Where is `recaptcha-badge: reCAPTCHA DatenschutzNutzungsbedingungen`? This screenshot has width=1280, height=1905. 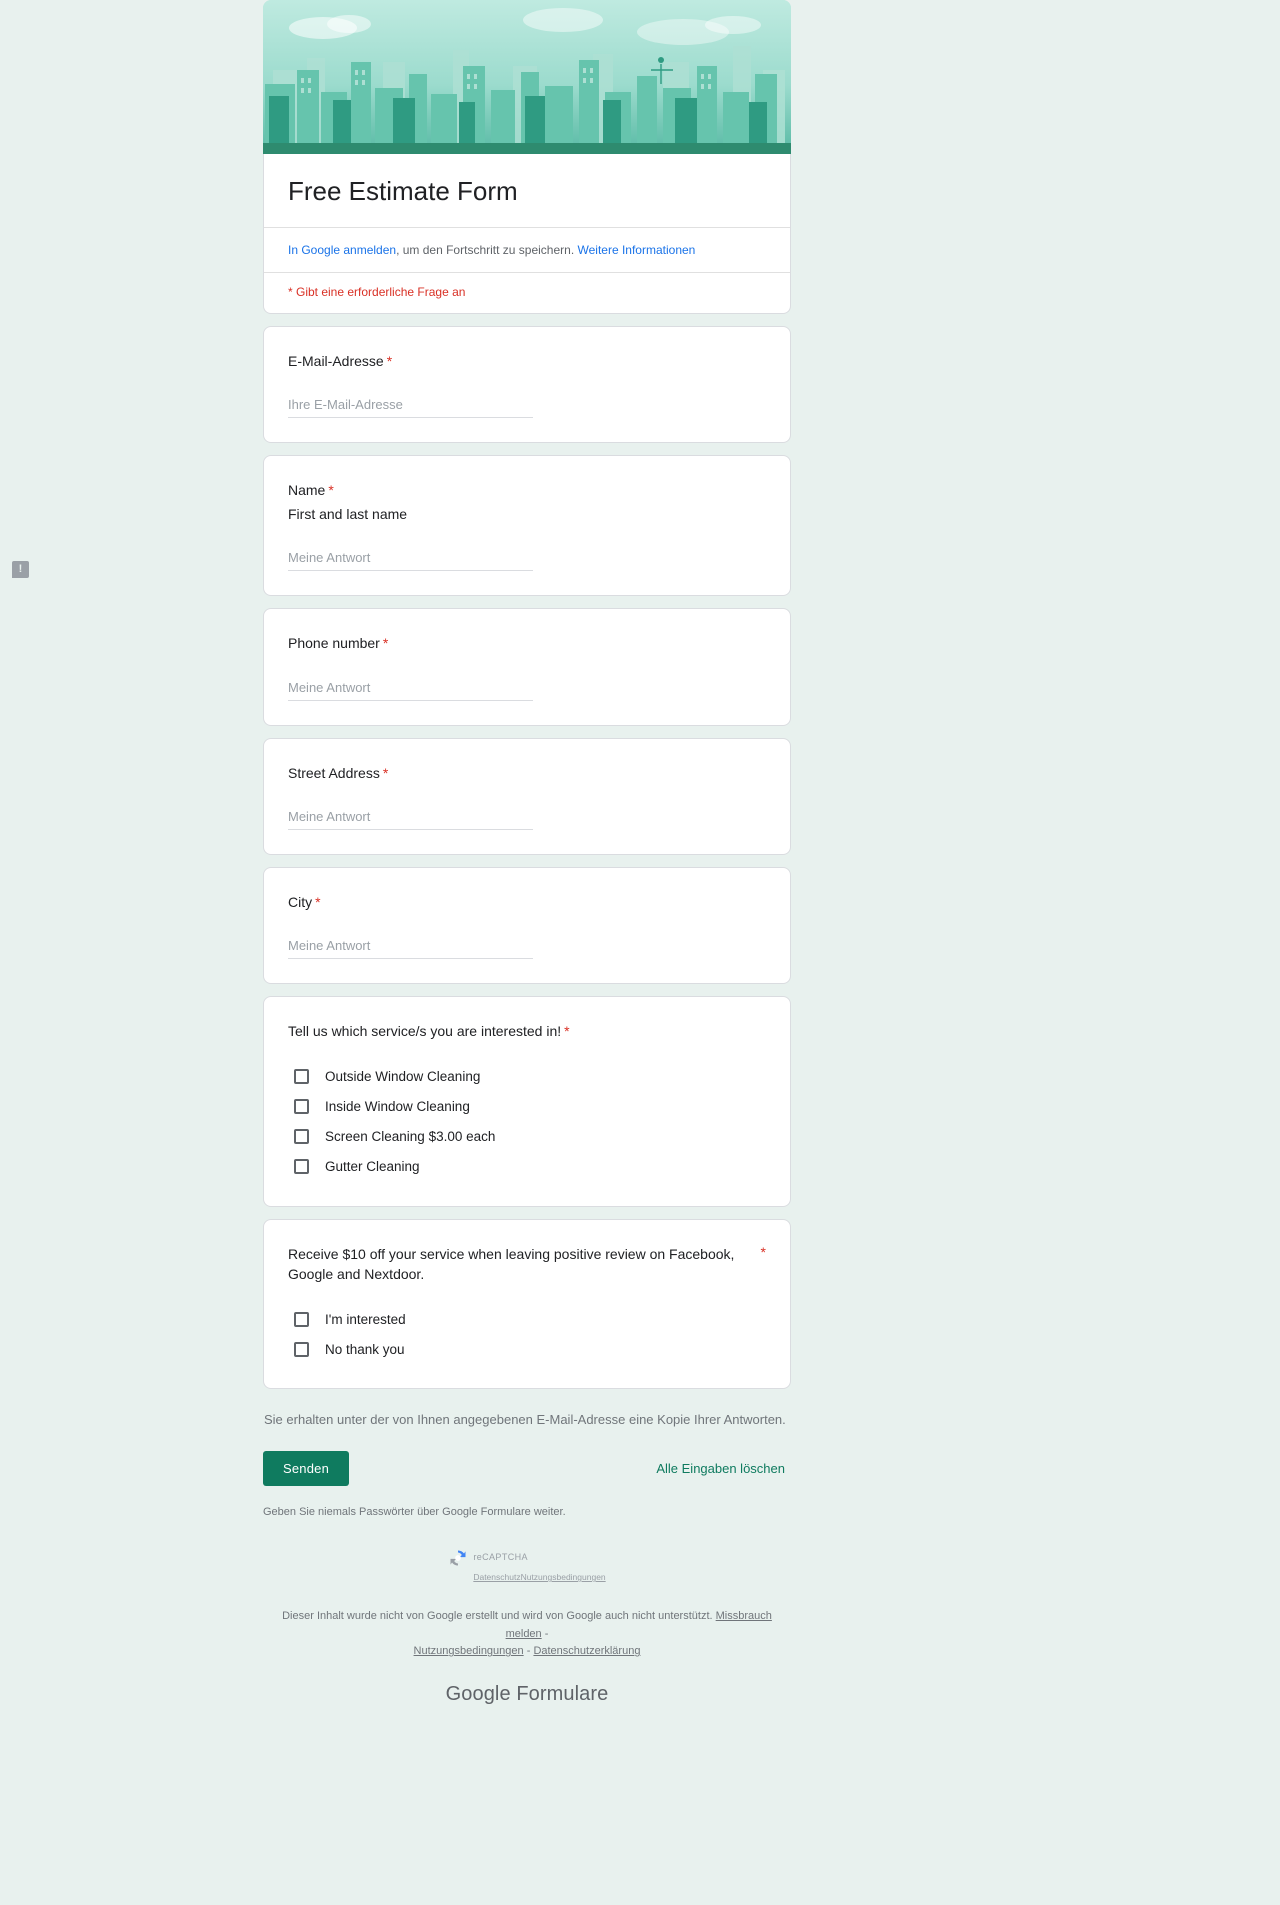
recaptcha-badge: reCAPTCHA DatenschutzNutzungsbedingungen is located at coordinates (527, 1566).